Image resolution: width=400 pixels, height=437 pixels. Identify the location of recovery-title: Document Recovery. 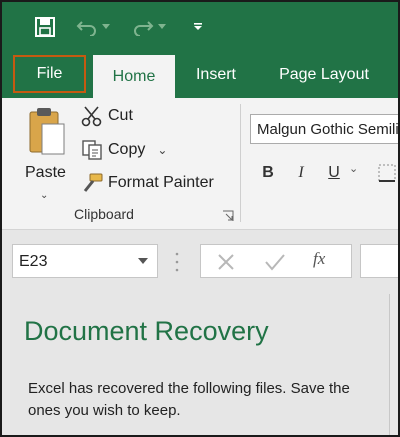
(146, 331).